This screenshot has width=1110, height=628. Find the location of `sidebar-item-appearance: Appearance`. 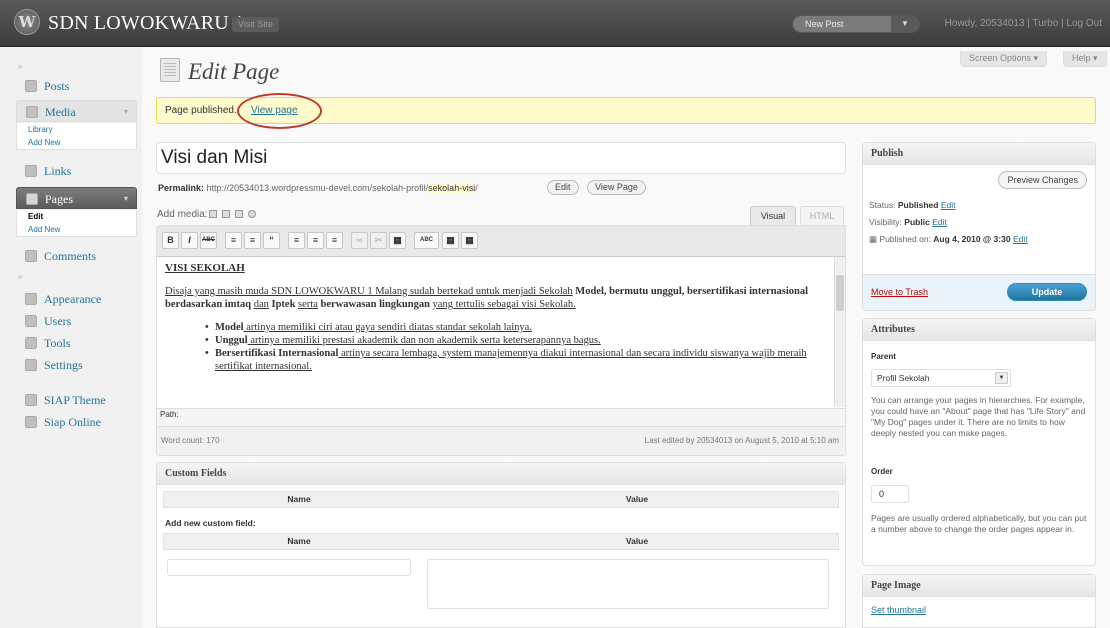

sidebar-item-appearance: Appearance is located at coordinates (76, 299).